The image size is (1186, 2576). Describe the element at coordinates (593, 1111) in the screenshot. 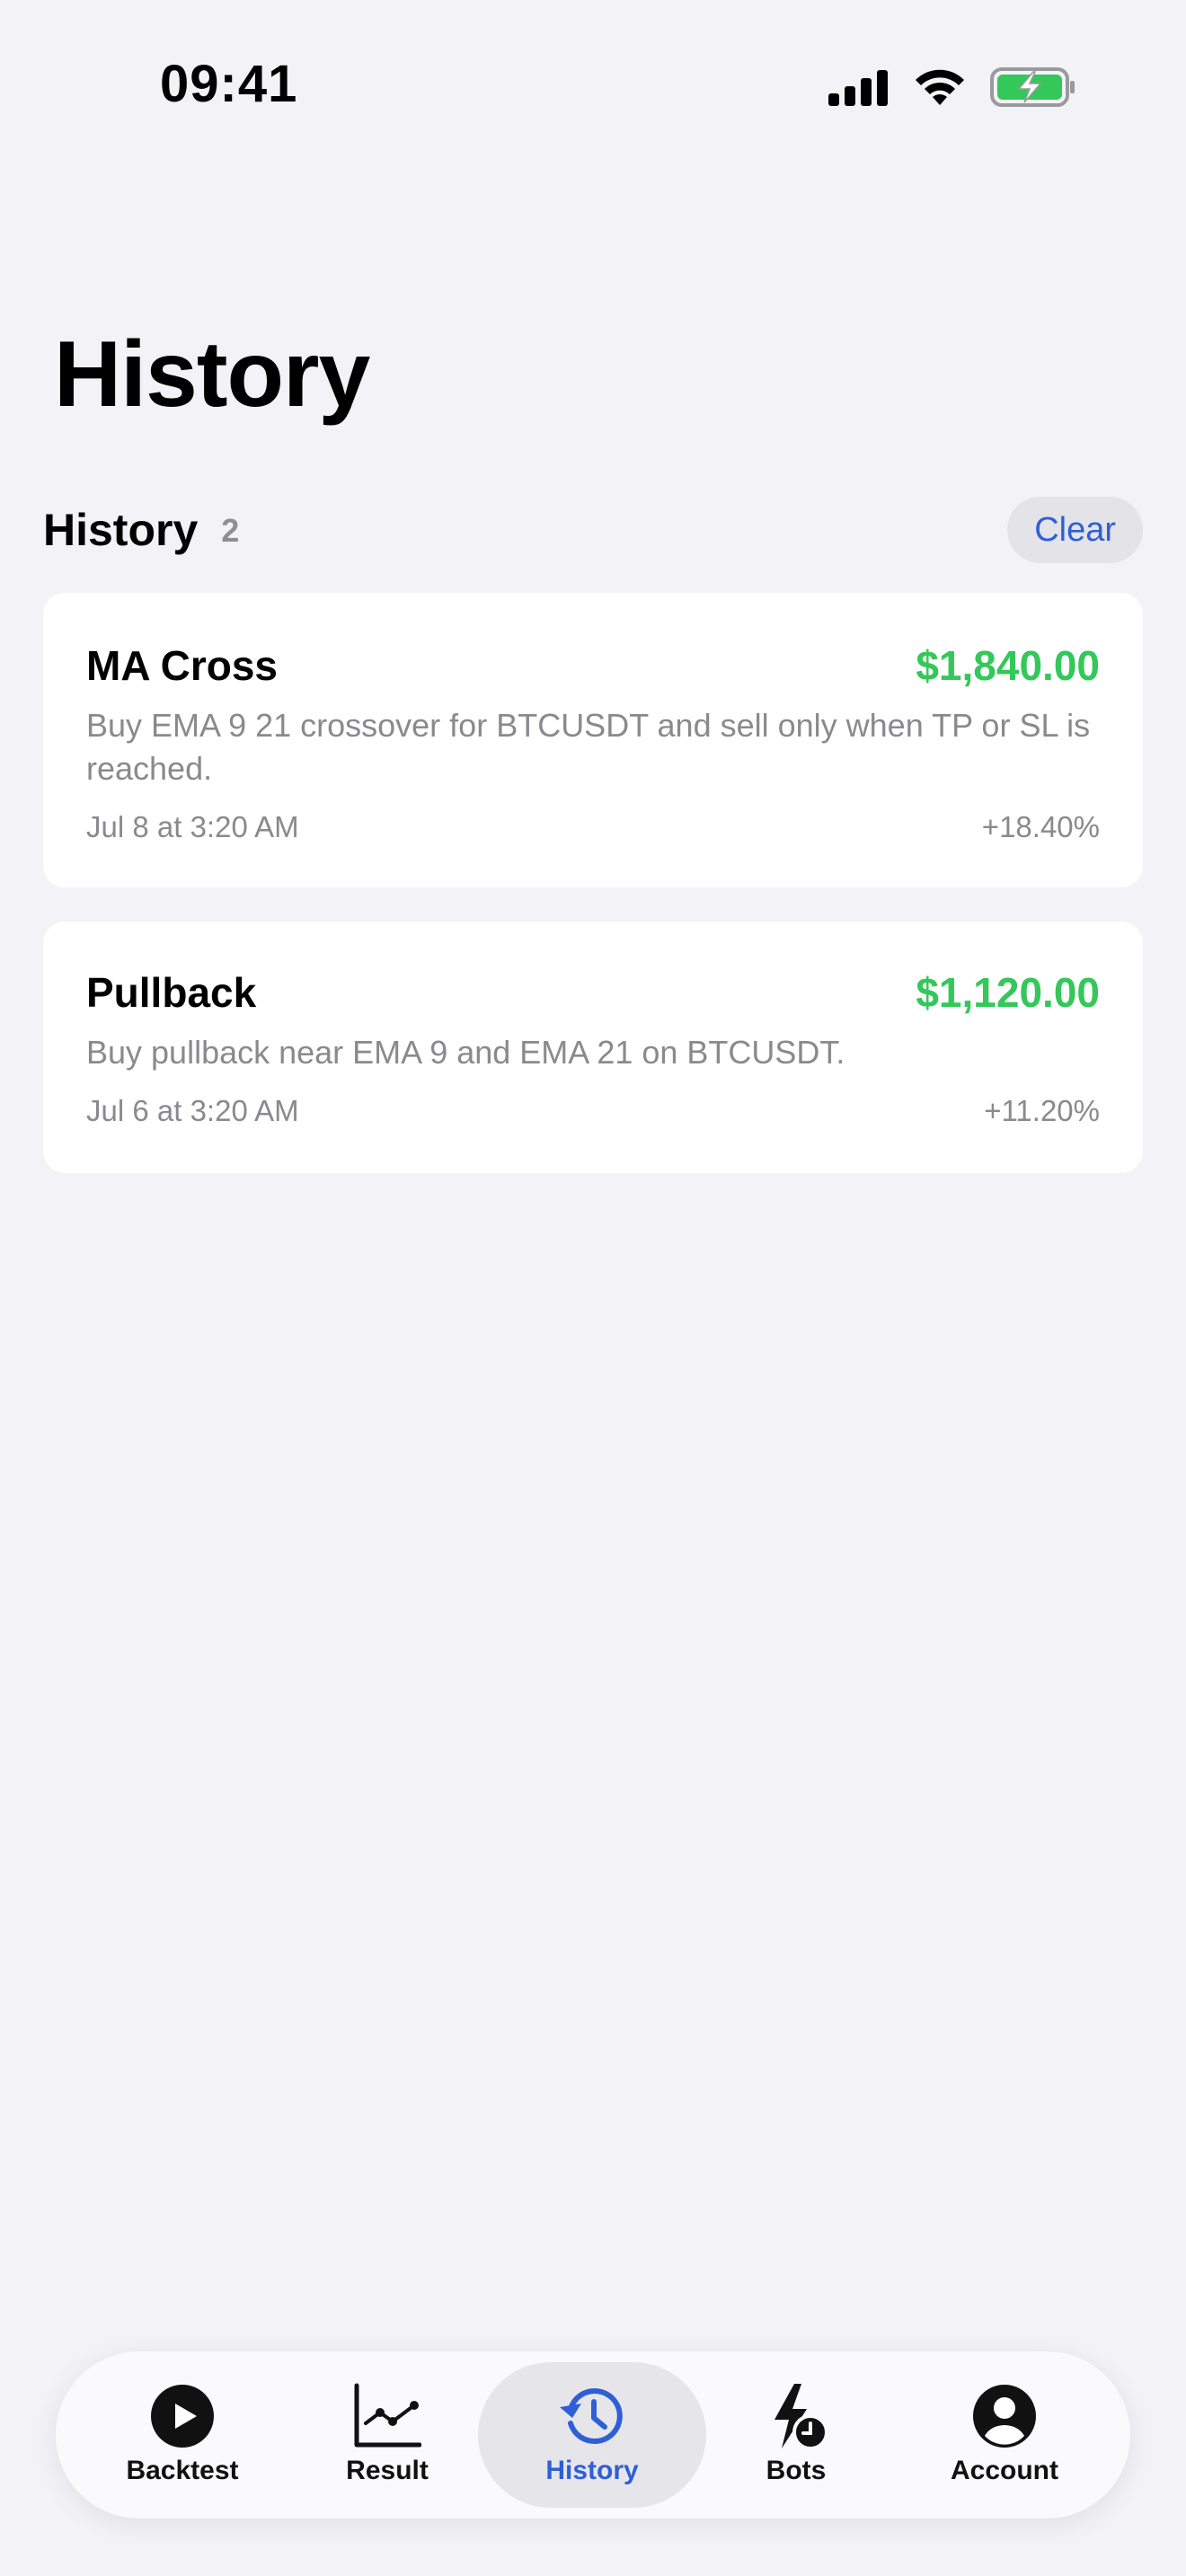

I see `card-footer-row: Jul 6 at 3:20 AM +11.20%` at that location.